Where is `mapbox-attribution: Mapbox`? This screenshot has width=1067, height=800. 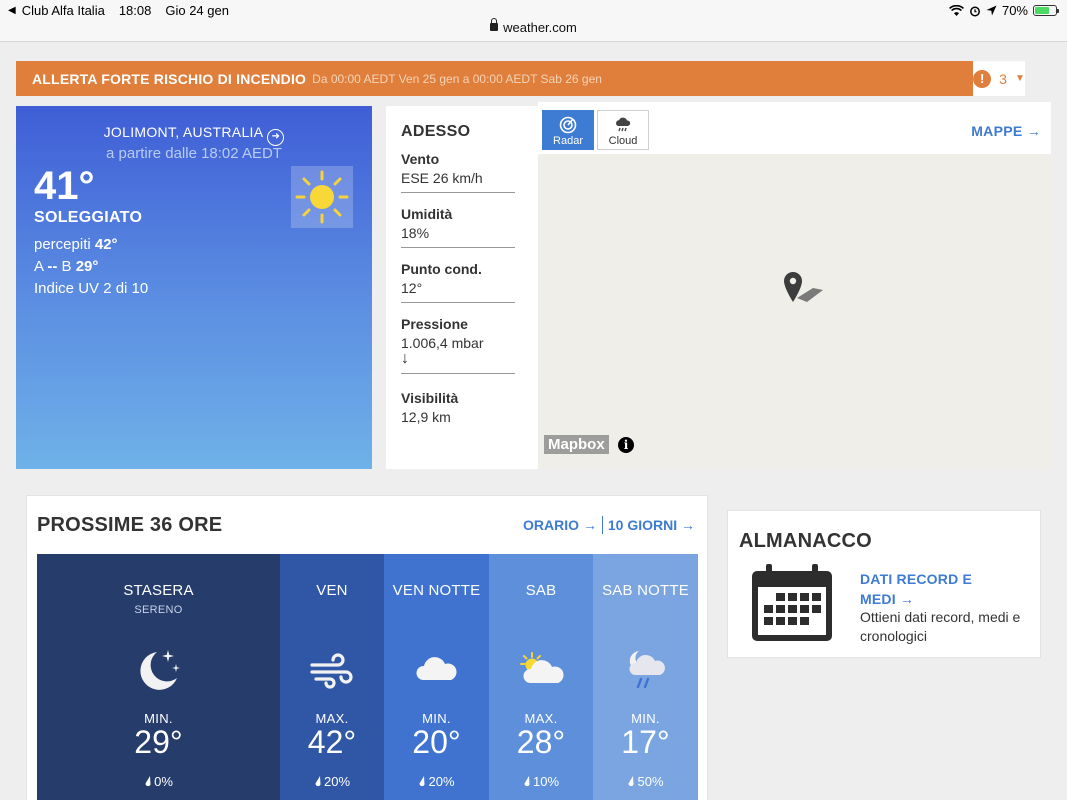
mapbox-attribution: Mapbox is located at coordinates (576, 444).